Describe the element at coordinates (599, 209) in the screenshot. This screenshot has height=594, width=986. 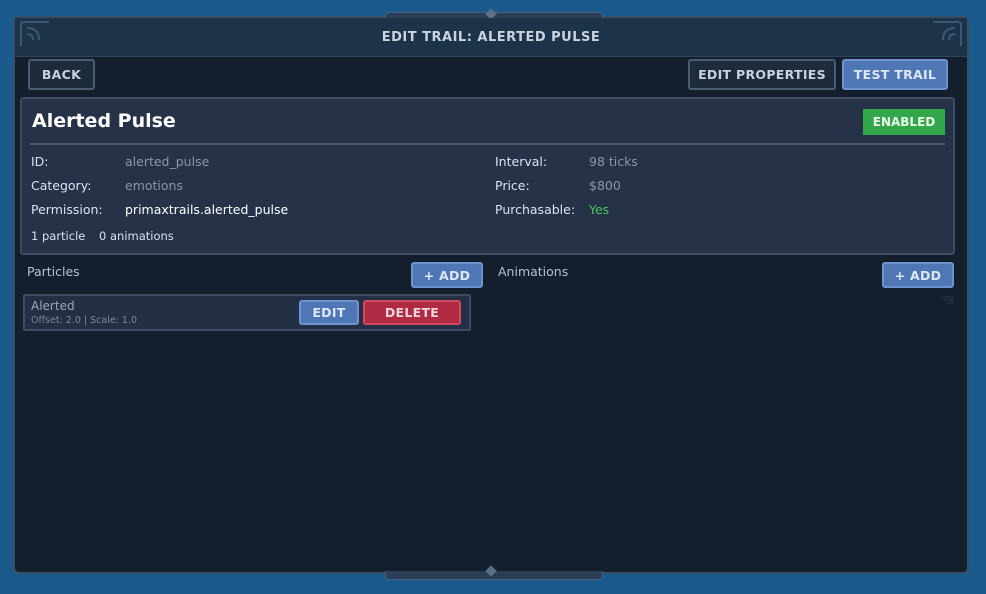
I see `purchasable-value: Yes` at that location.